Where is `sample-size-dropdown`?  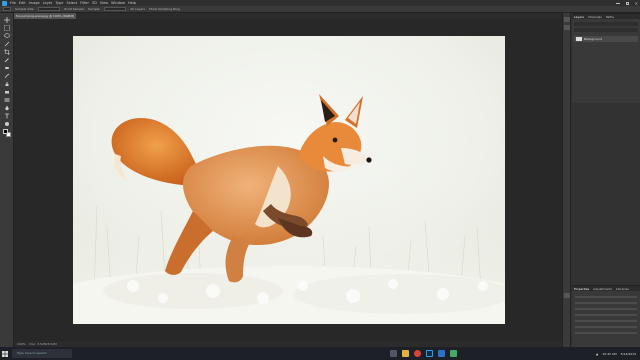 sample-size-dropdown is located at coordinates (49, 9).